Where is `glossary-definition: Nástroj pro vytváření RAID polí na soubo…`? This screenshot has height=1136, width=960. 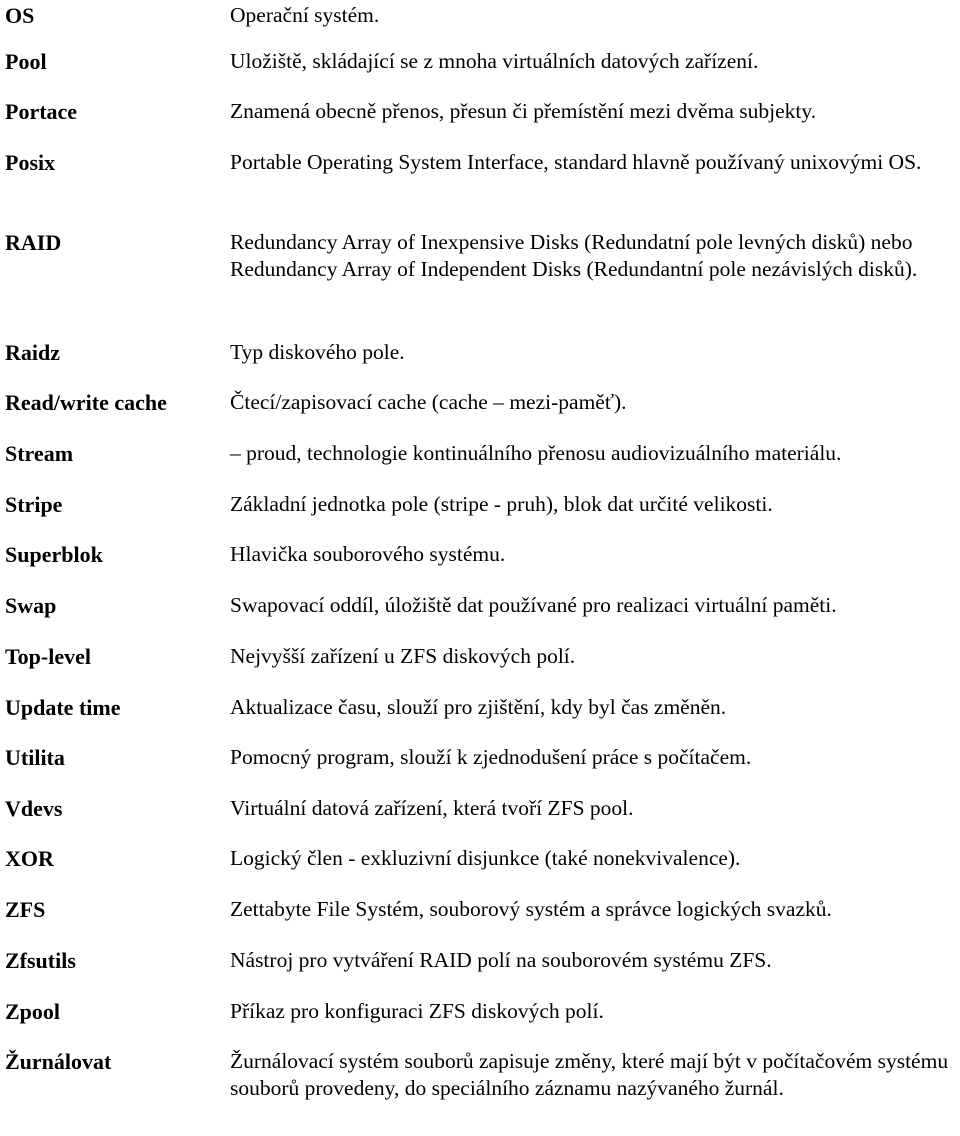 glossary-definition: Nástroj pro vytváření RAID polí na soubo… is located at coordinates (501, 960).